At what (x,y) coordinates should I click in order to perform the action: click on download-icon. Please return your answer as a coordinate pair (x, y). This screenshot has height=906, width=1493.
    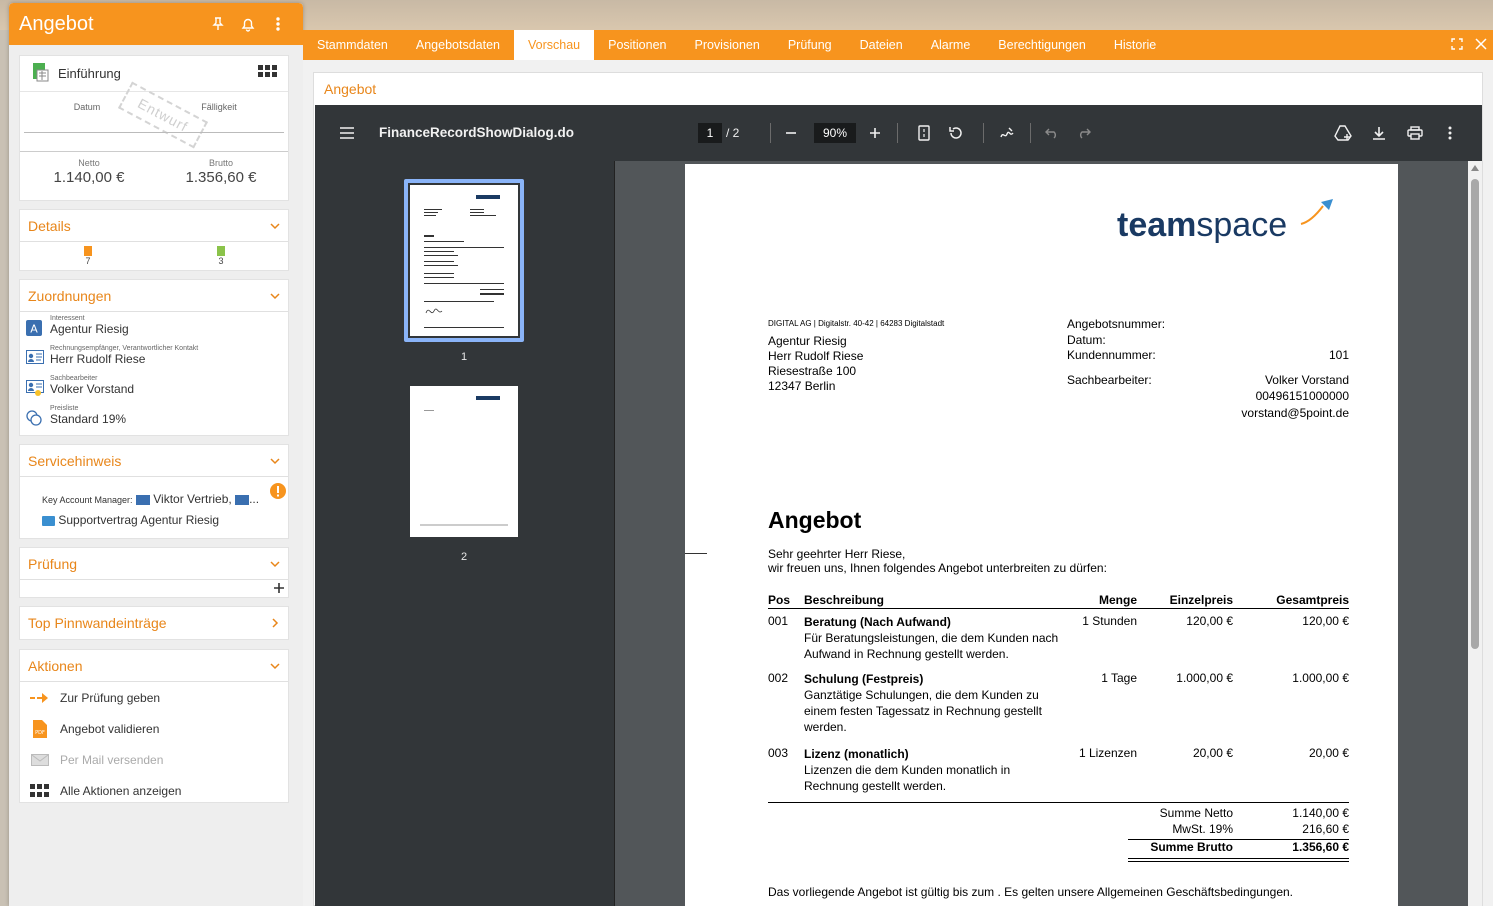
    Looking at the image, I should click on (1379, 133).